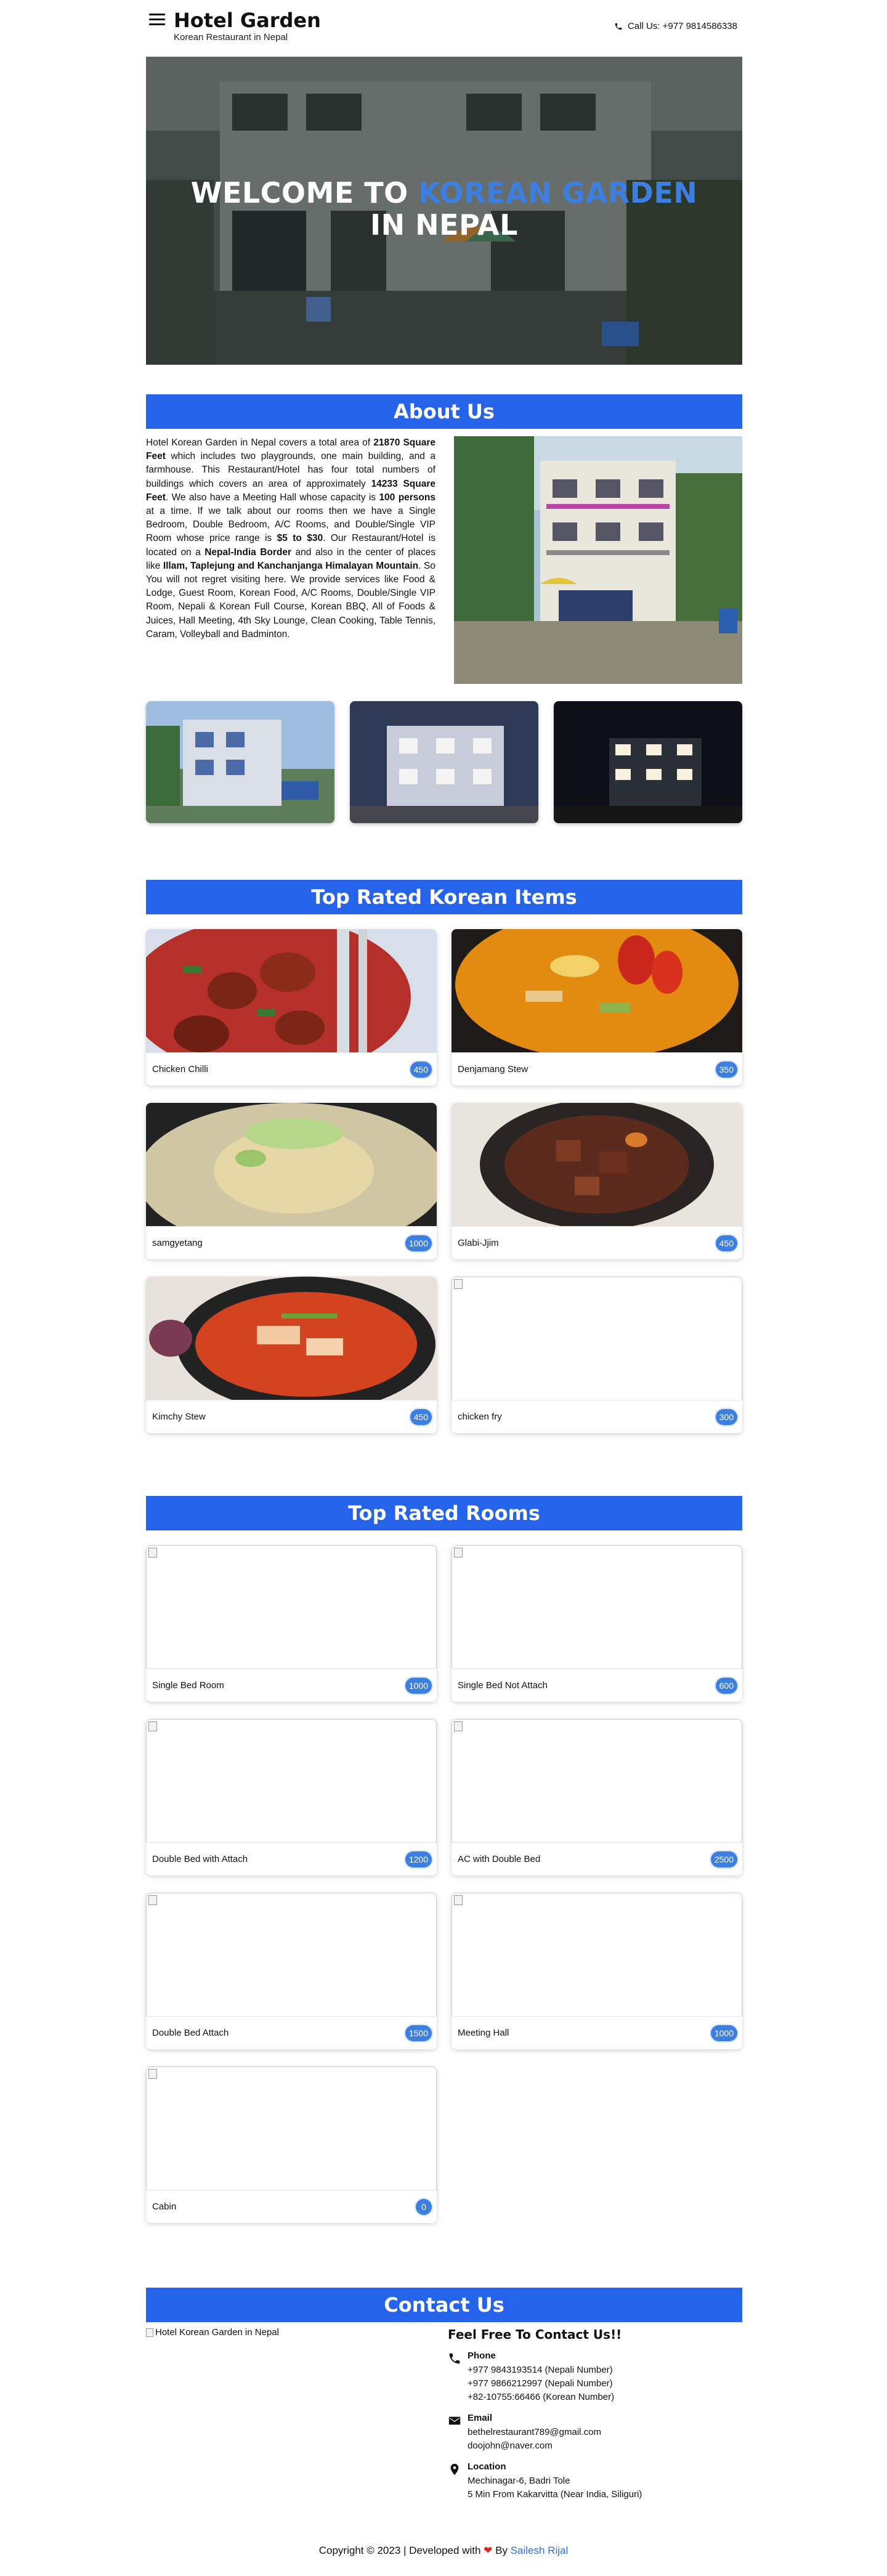 This screenshot has width=887, height=2576. I want to click on korean-items-heading: Top Rated Korean Items, so click(444, 897).